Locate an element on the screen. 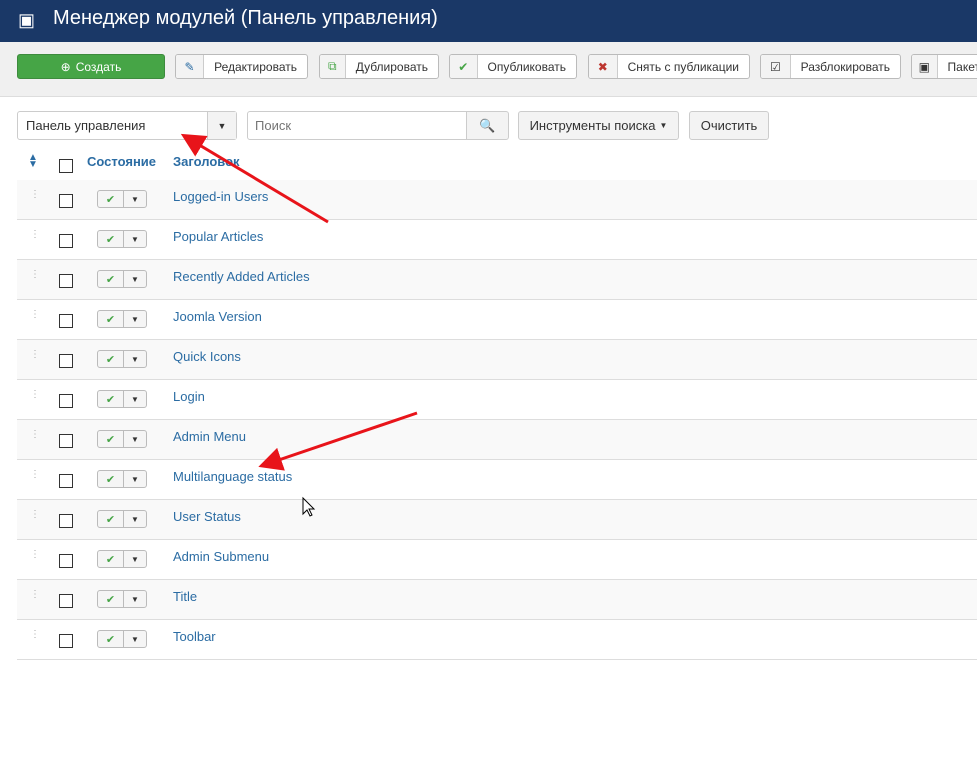  annotation-arrows is located at coordinates (299, 325).